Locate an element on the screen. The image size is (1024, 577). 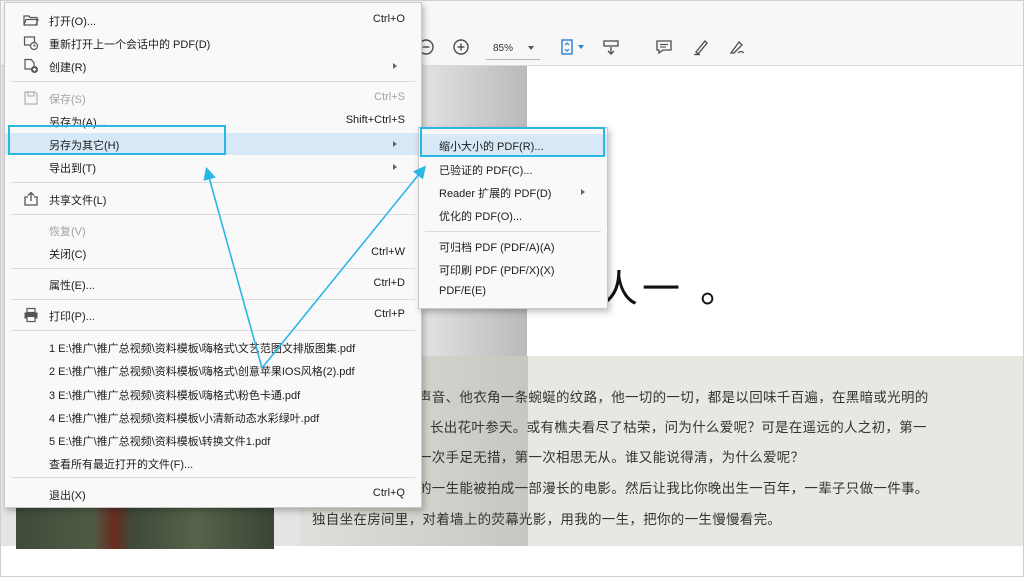
highlight-pen-icon is located at coordinates (701, 48).